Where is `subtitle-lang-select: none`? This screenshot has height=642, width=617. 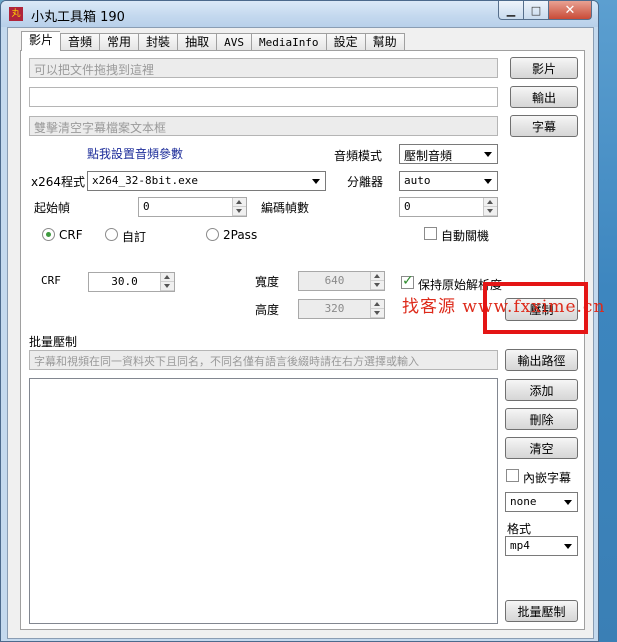 subtitle-lang-select: none is located at coordinates (541, 502).